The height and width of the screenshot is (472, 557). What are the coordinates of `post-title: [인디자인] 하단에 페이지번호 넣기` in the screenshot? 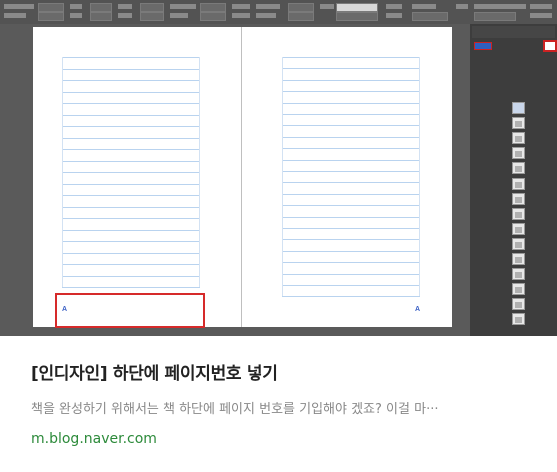 It's located at (154, 371).